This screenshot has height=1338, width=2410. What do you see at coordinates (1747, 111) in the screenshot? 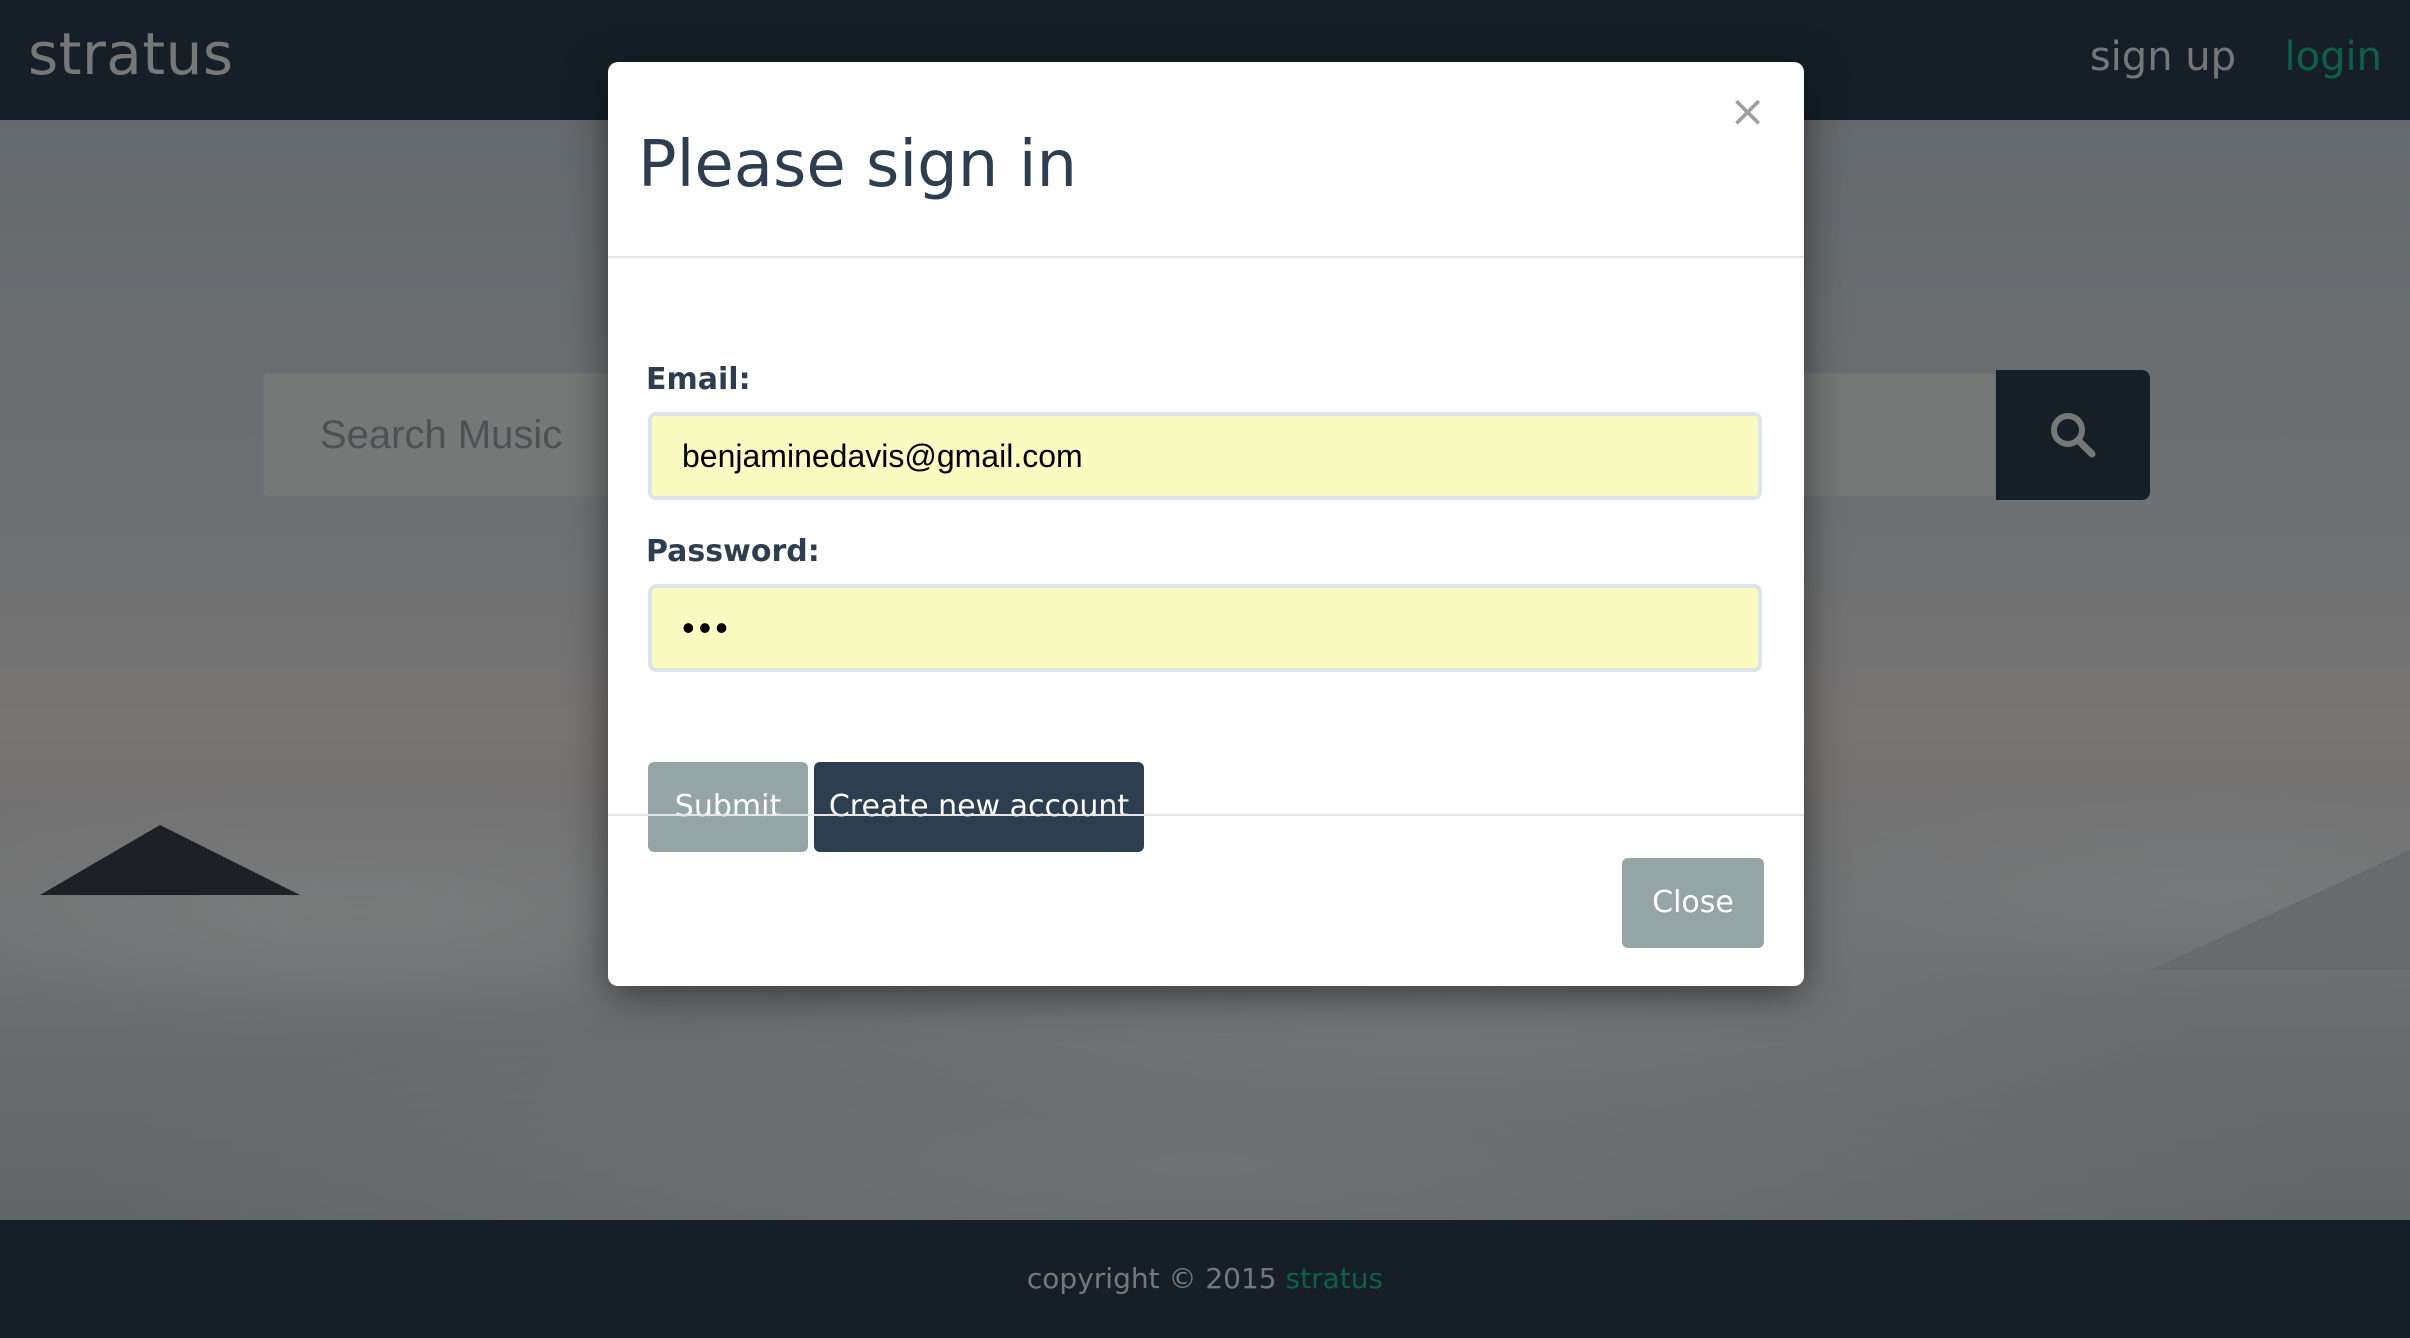
I see `close-icon: ×` at bounding box center [1747, 111].